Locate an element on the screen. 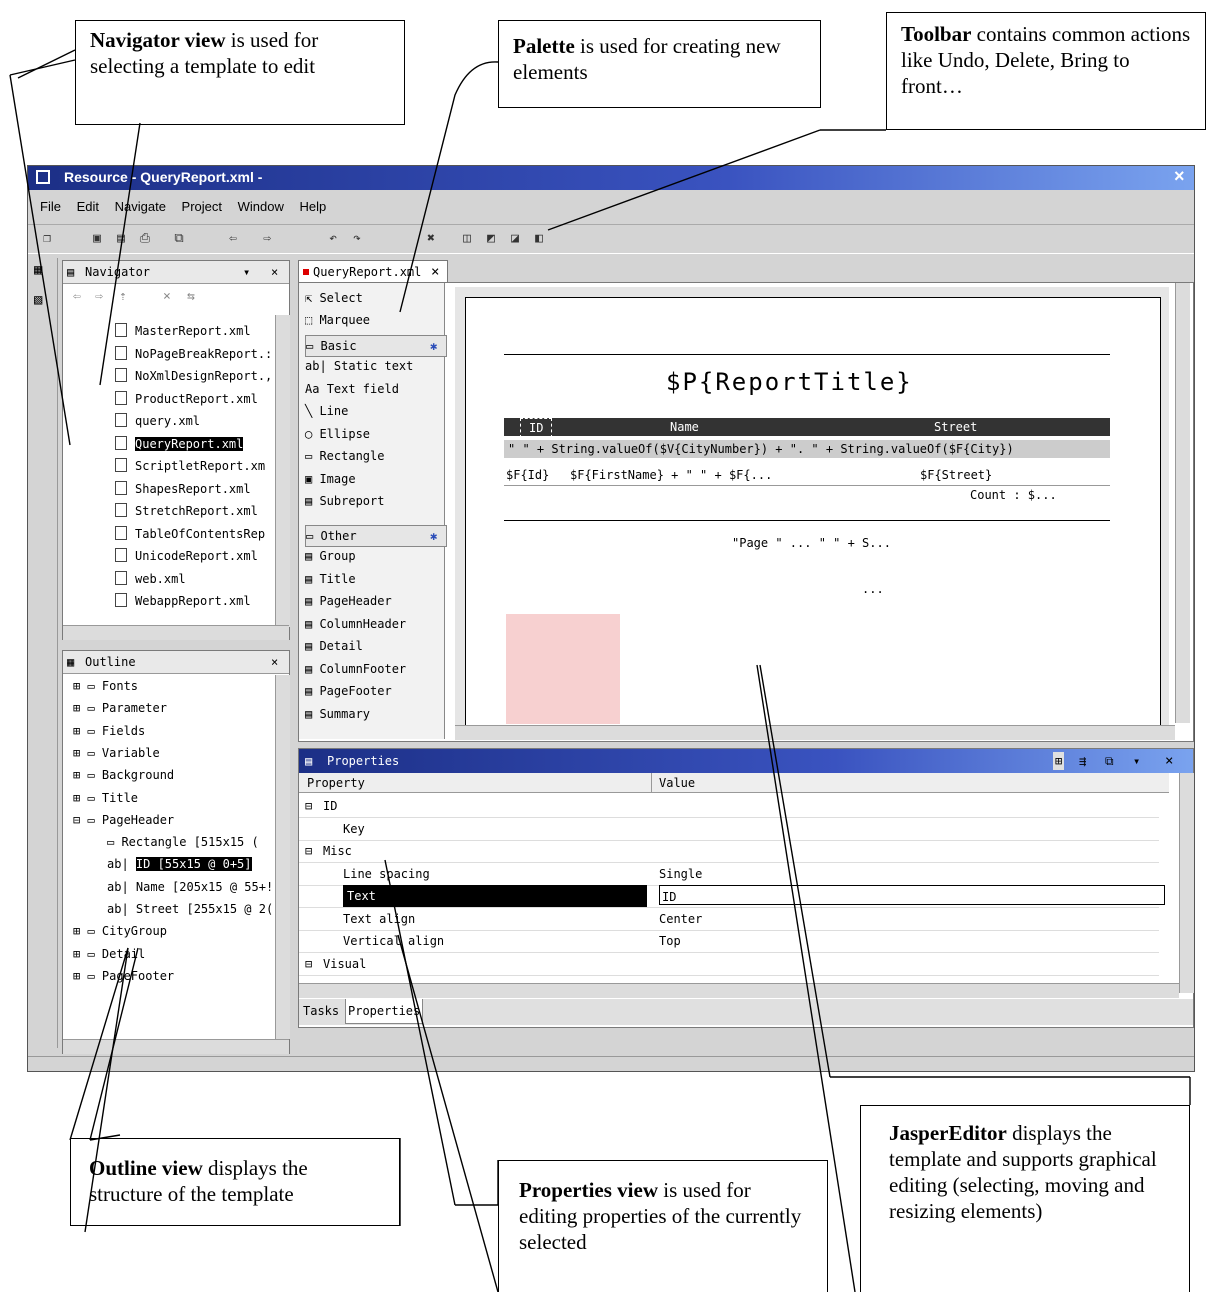  outline-node: ⊞ ▭ PageFooter is located at coordinates (123, 976).